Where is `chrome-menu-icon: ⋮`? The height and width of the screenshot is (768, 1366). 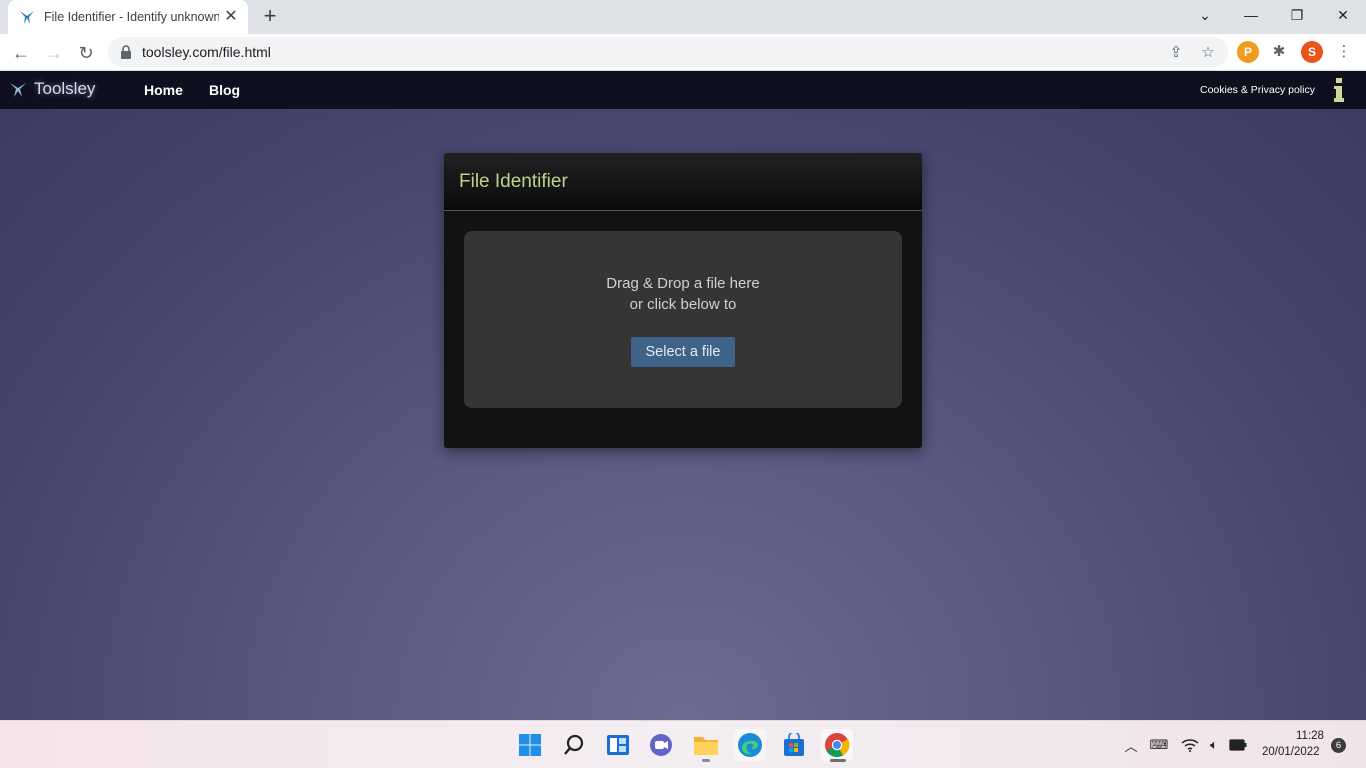
chrome-menu-icon: ⋮ is located at coordinates (1344, 51).